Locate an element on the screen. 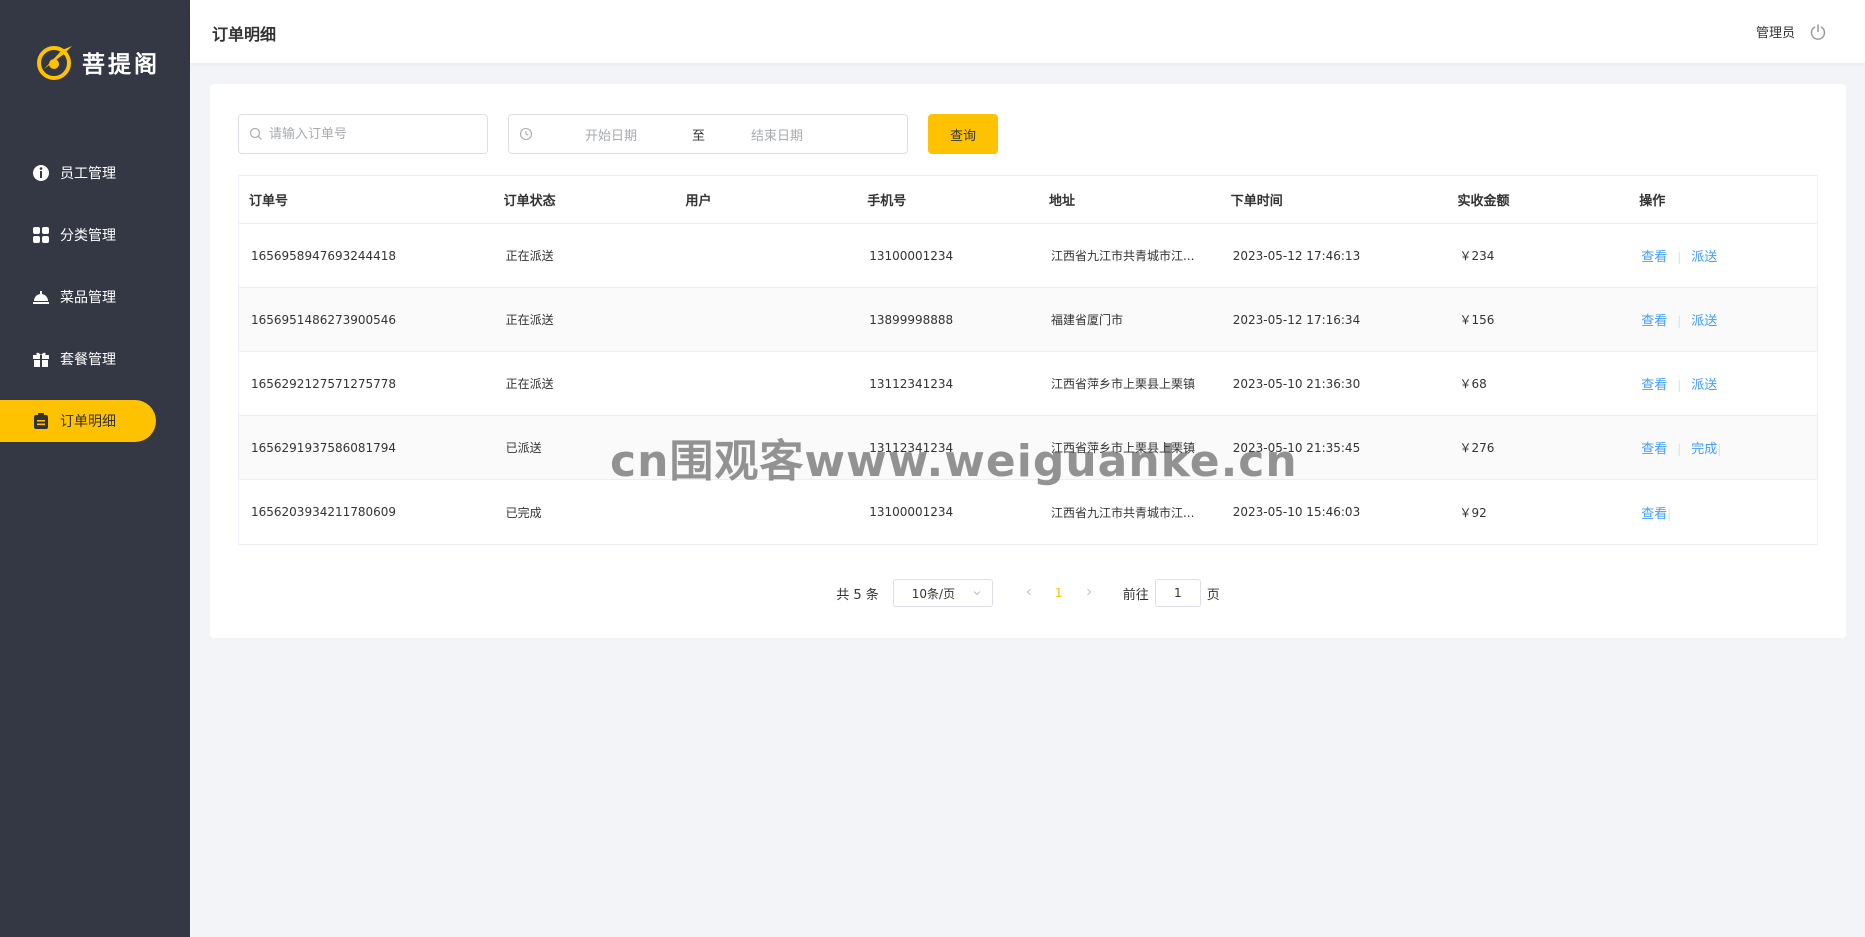  order-number: 1656203934211780609 is located at coordinates (324, 512).